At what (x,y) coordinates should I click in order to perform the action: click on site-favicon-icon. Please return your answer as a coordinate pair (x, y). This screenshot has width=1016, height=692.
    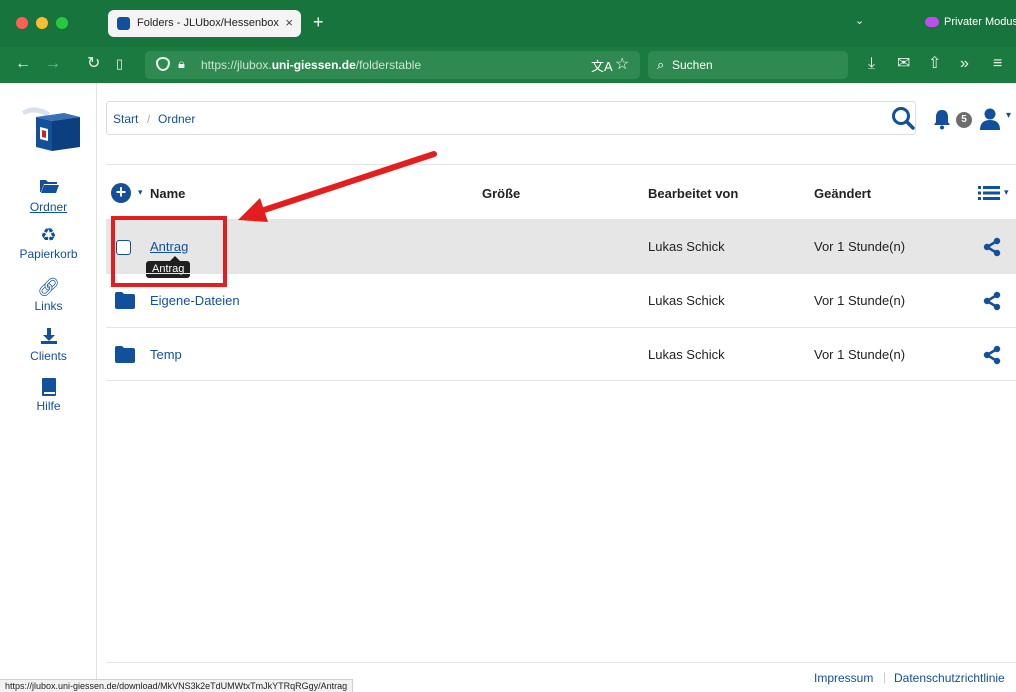
    Looking at the image, I should click on (123, 23).